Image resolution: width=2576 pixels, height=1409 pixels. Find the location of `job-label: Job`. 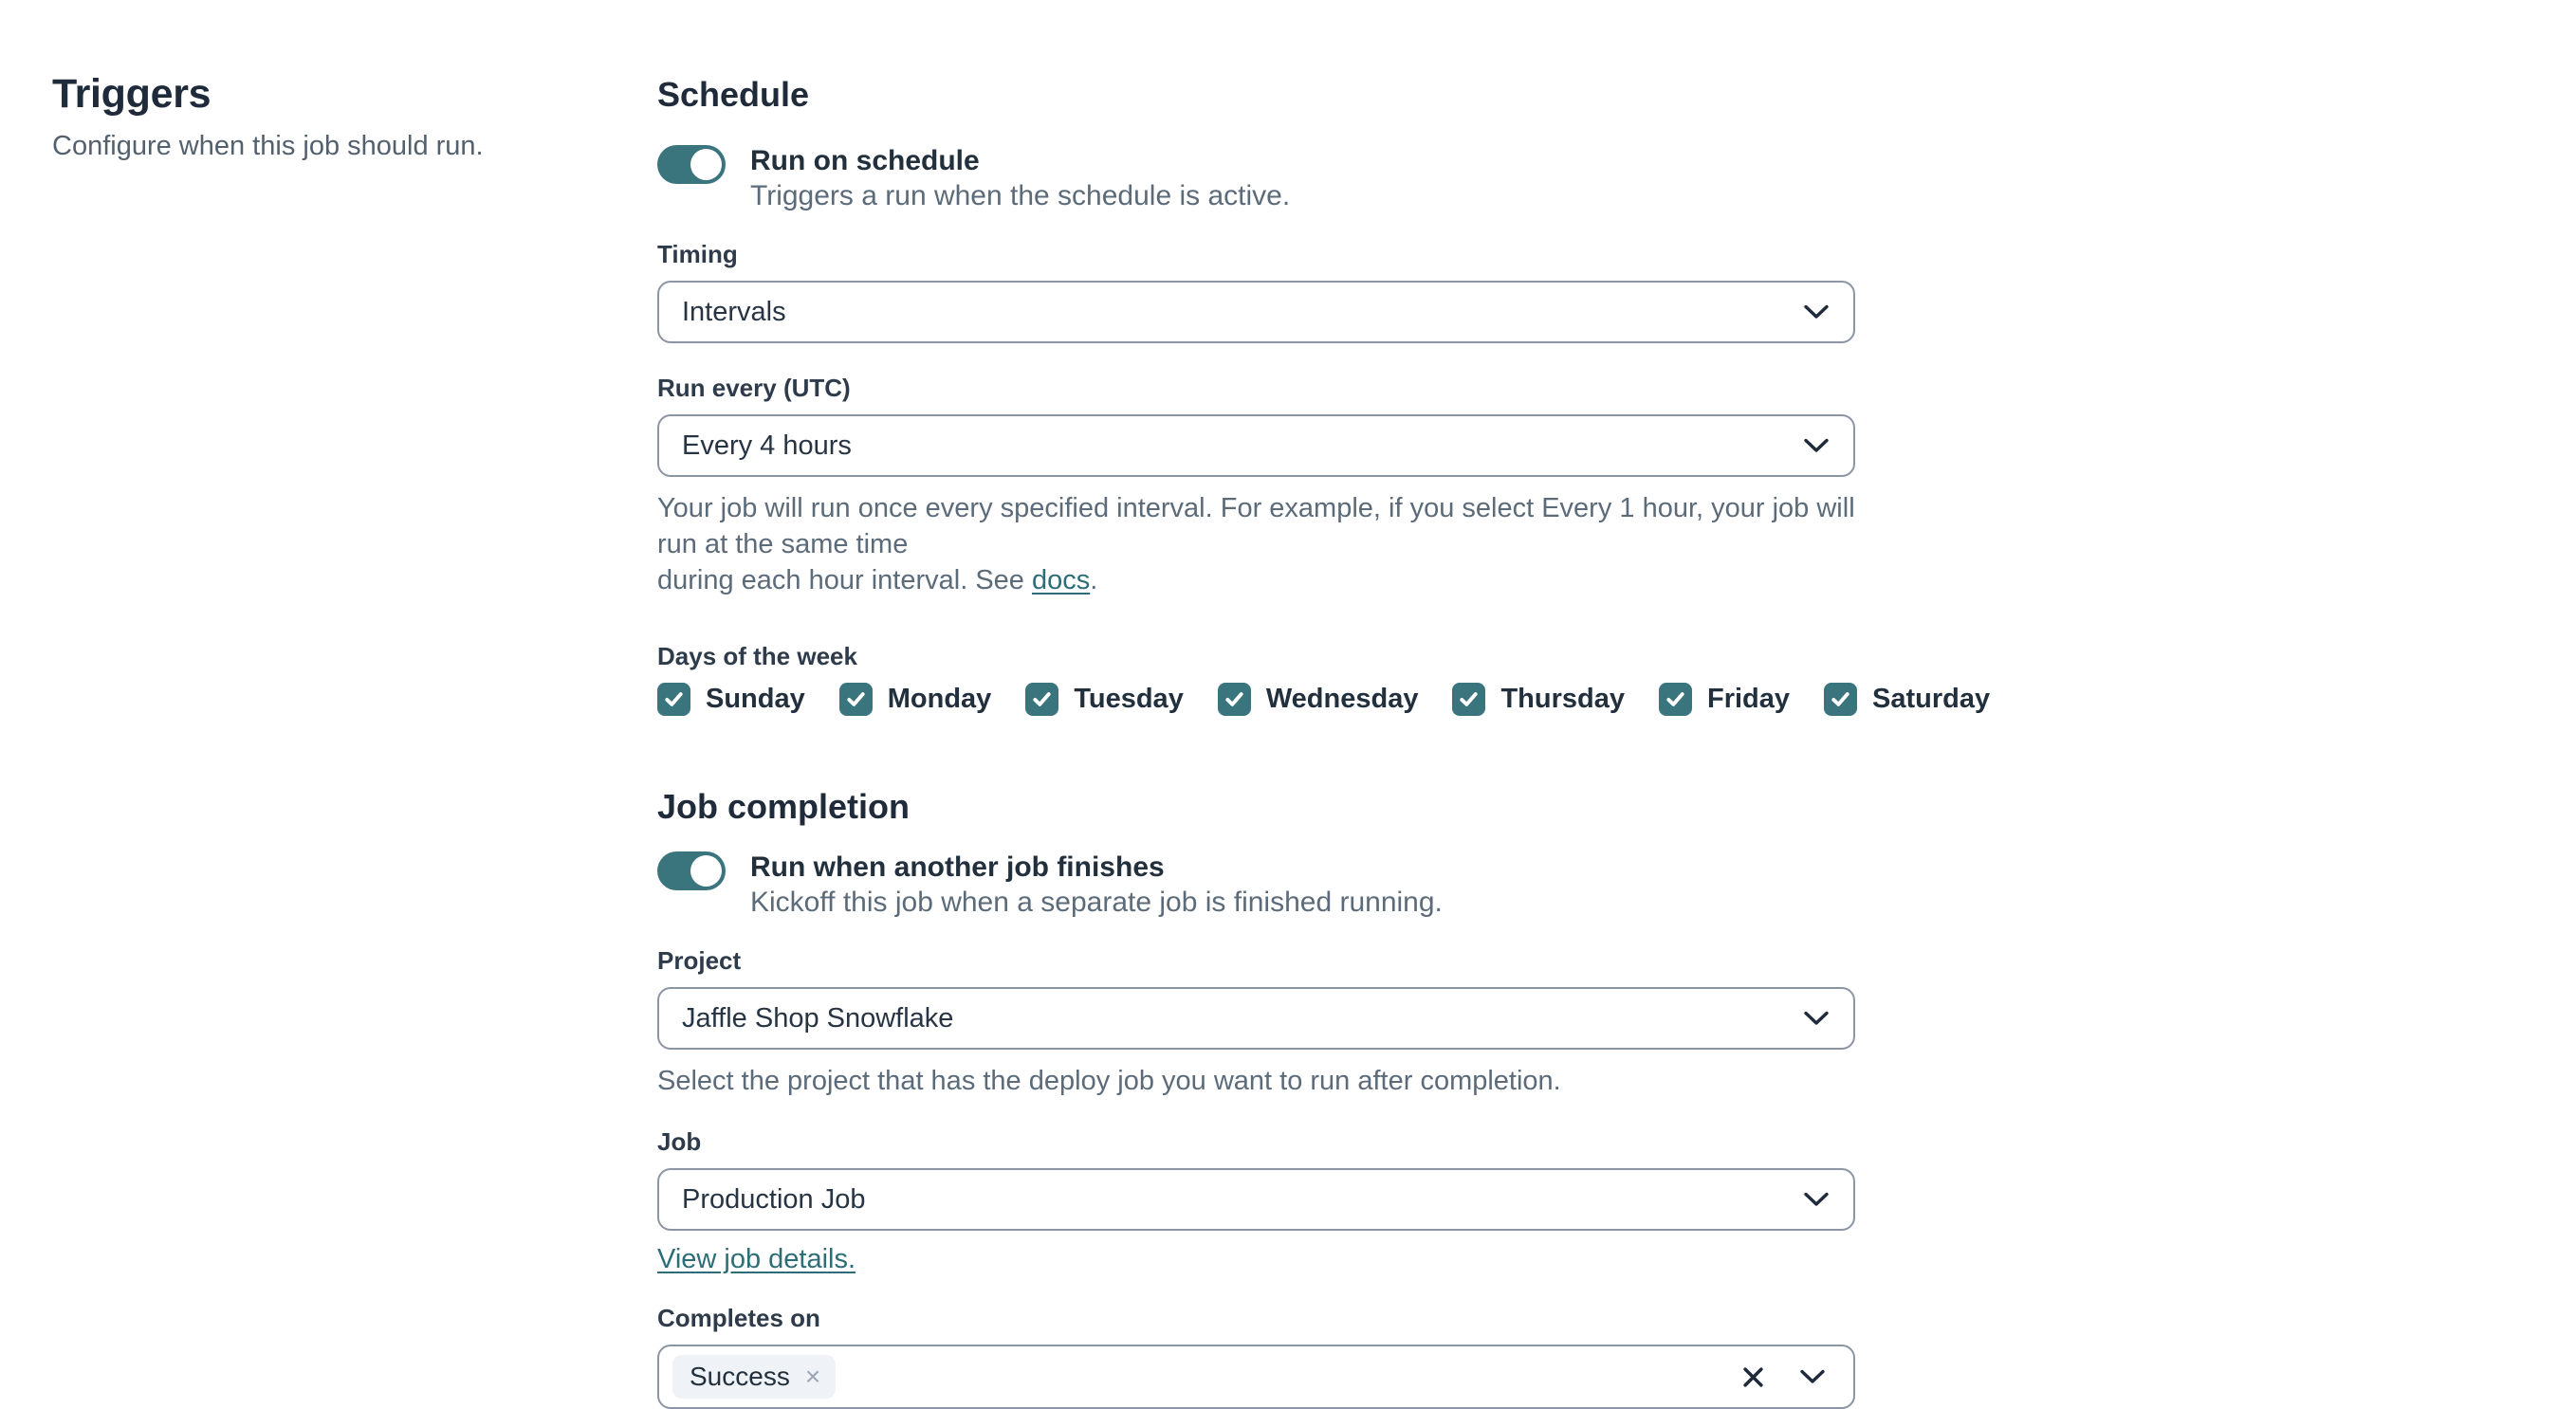

job-label: Job is located at coordinates (679, 1141).